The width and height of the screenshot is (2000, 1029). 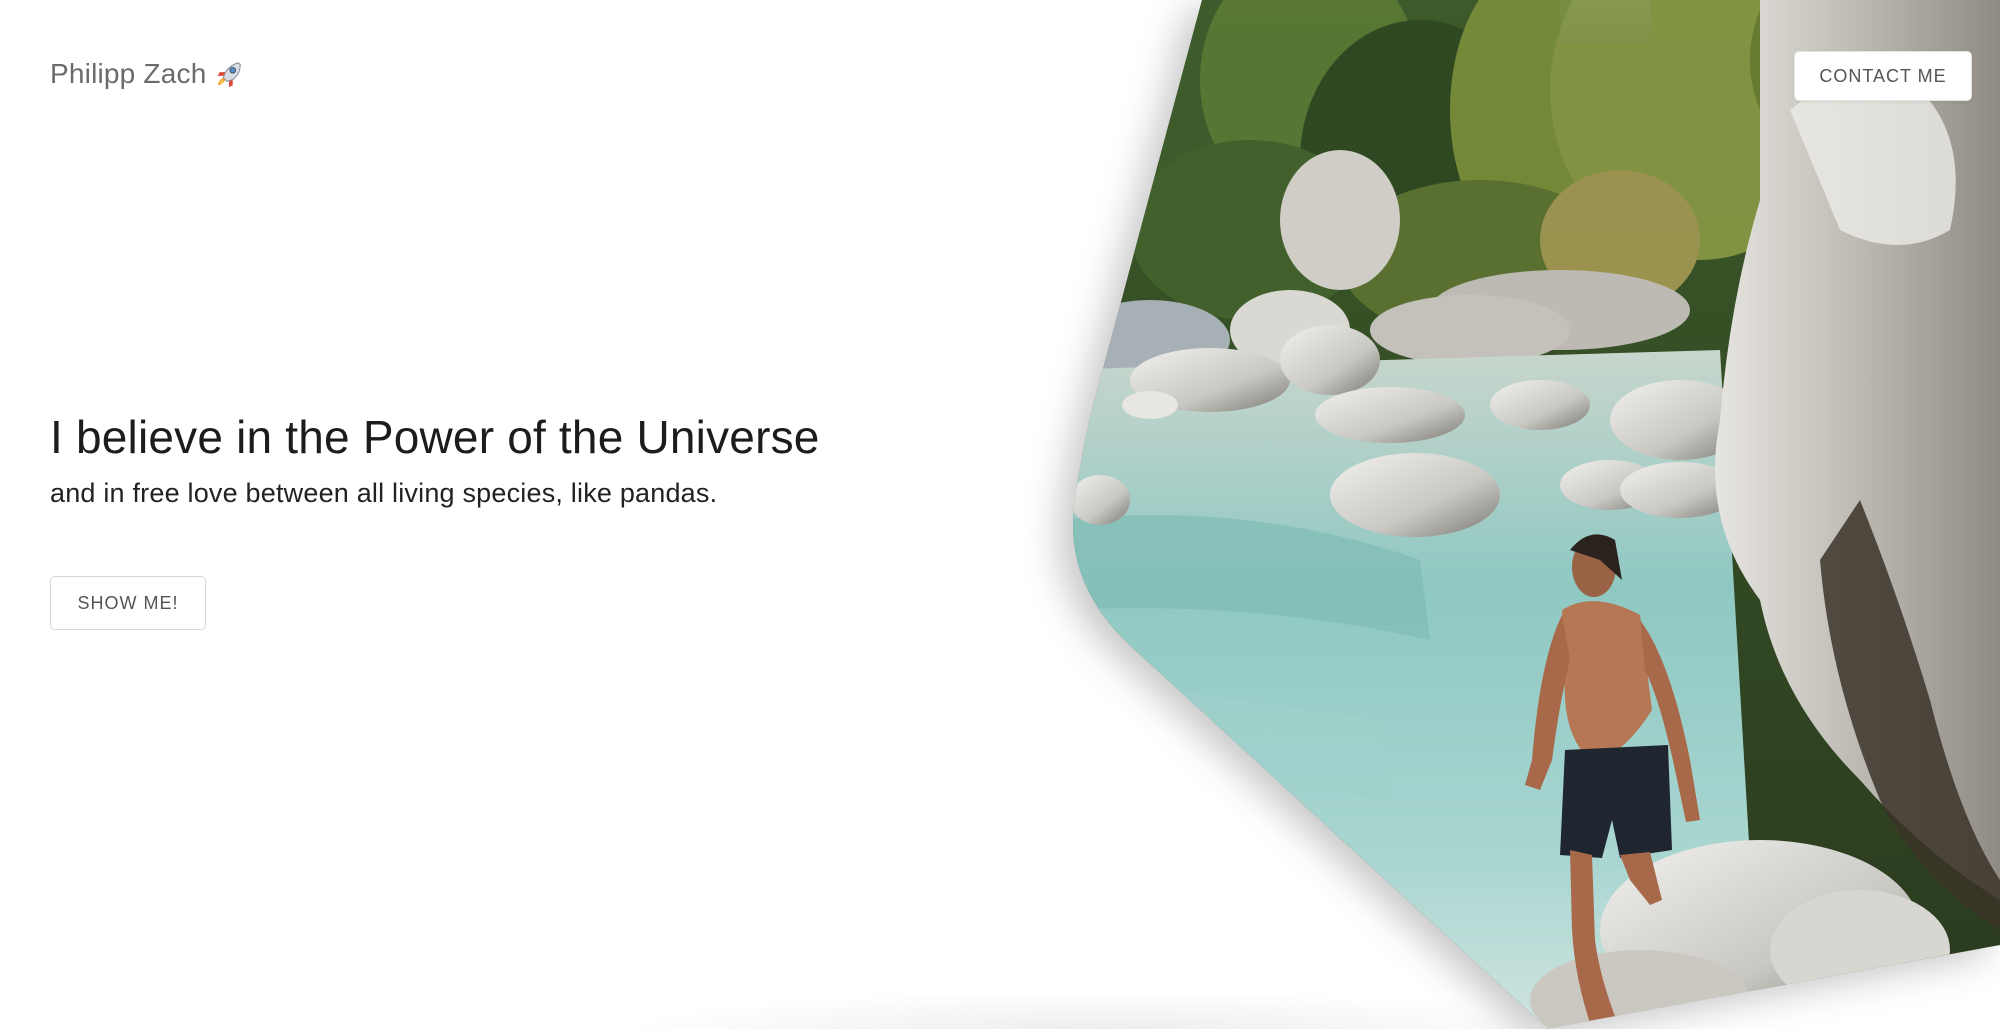 What do you see at coordinates (435, 437) in the screenshot?
I see `hero-title: I believe in the Power of the Universe` at bounding box center [435, 437].